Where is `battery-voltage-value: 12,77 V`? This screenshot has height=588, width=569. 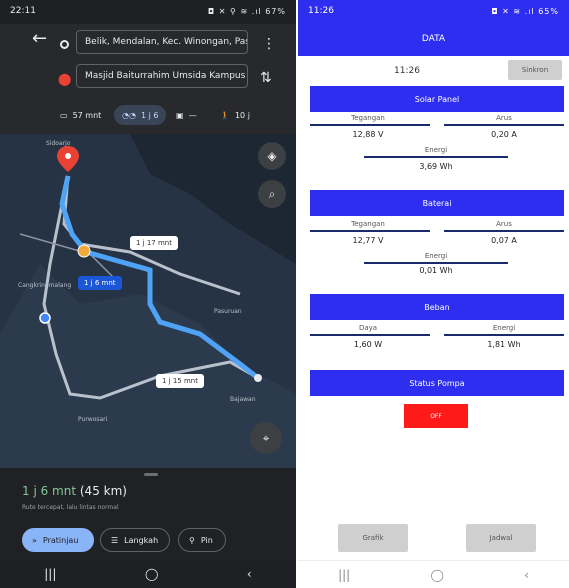
battery-voltage-value: 12,77 V is located at coordinates (368, 240).